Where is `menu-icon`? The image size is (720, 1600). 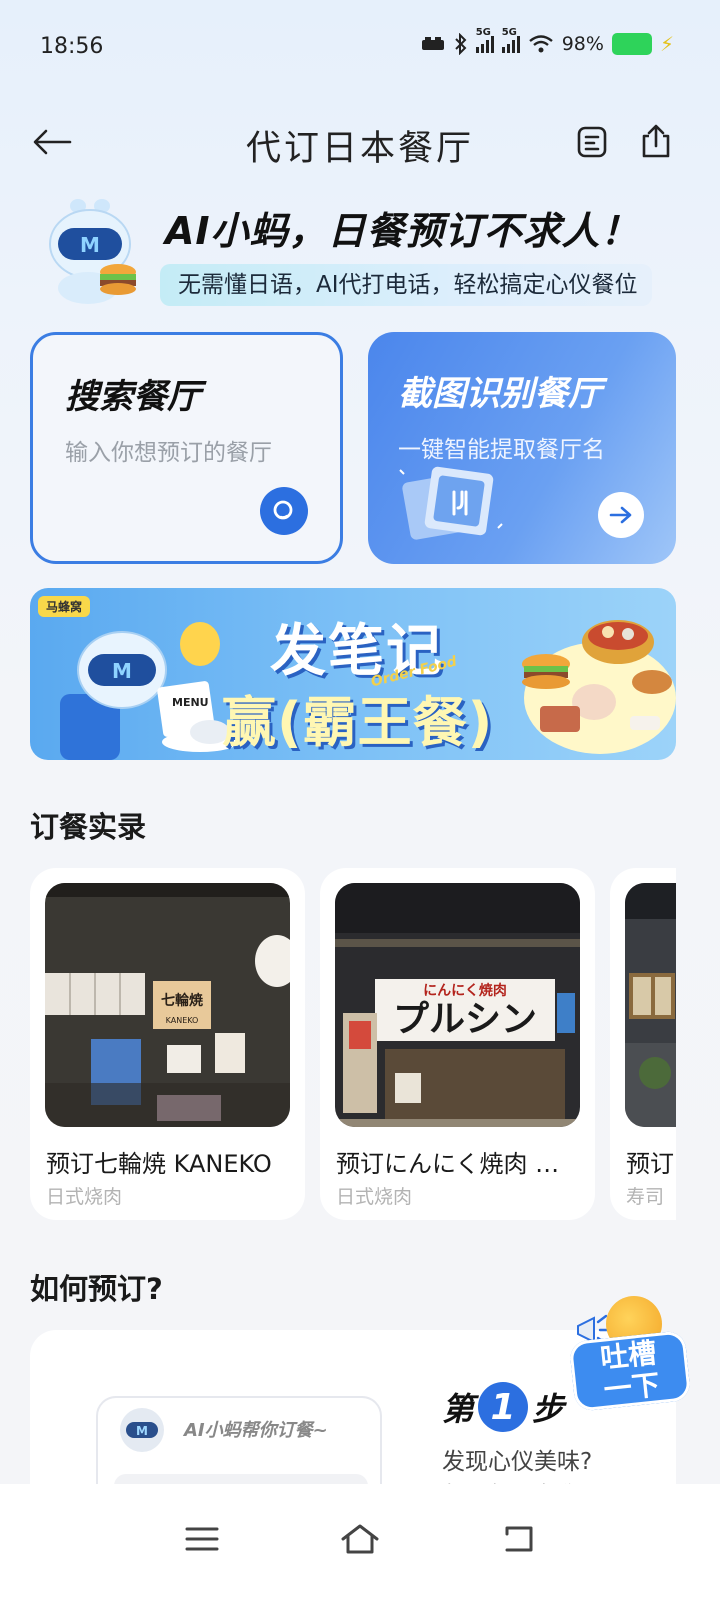 menu-icon is located at coordinates (202, 1539).